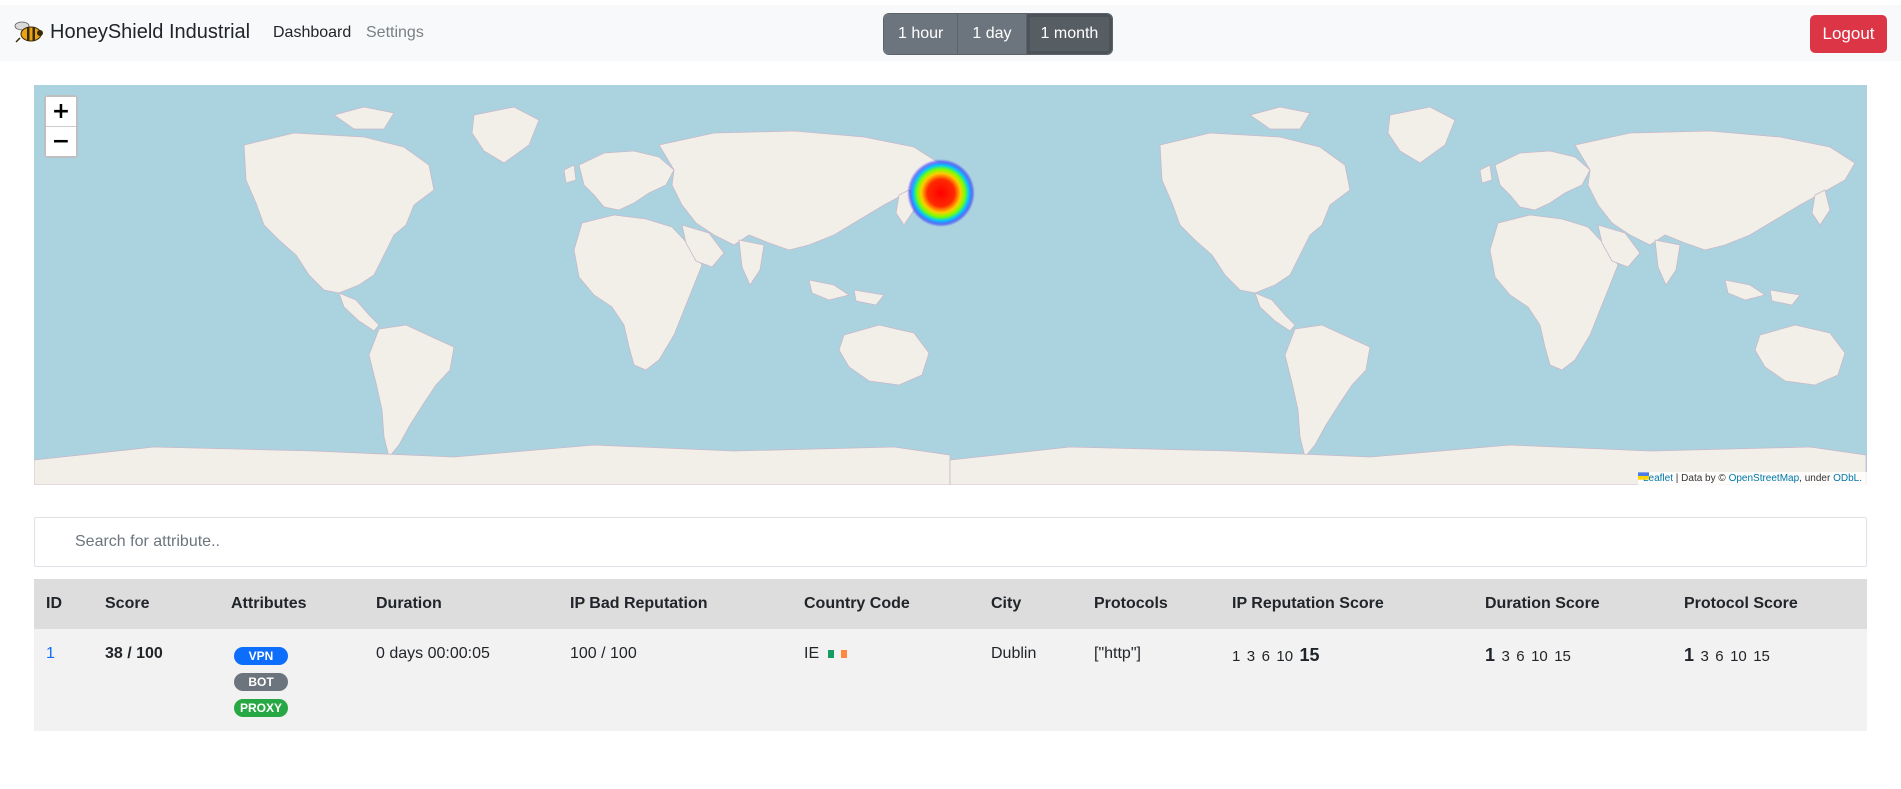 The image size is (1901, 789). What do you see at coordinates (61, 141) in the screenshot?
I see `zoom-out-button: −` at bounding box center [61, 141].